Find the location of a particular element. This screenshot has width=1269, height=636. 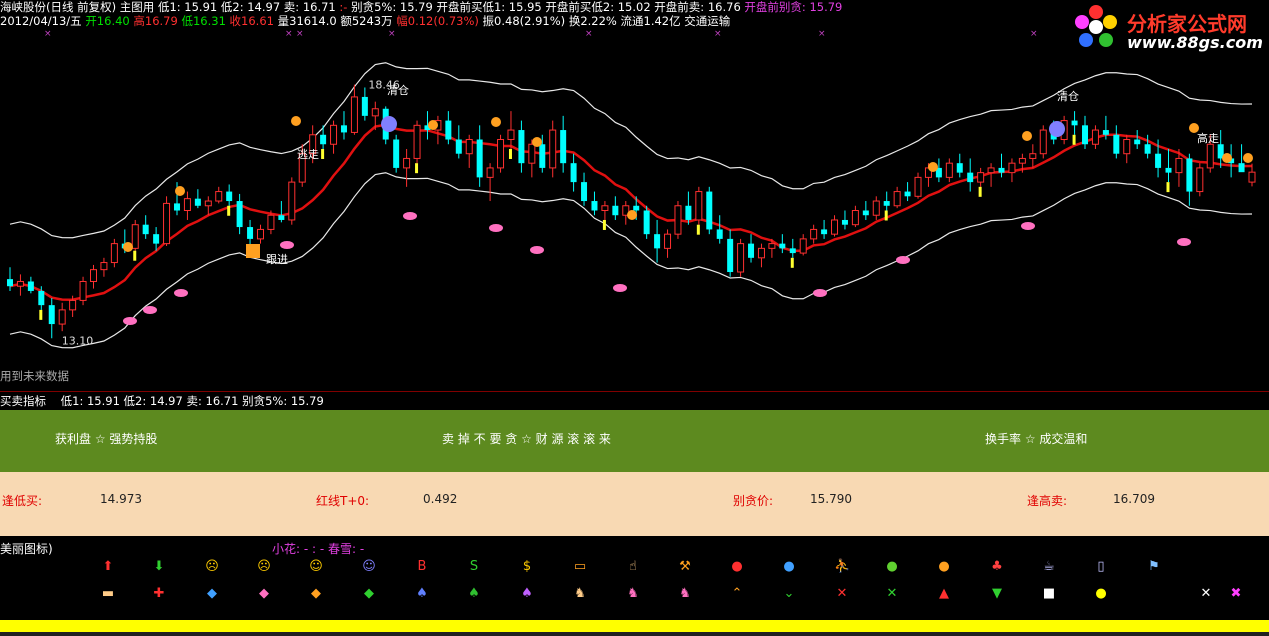

cherries-icon: ♣ is located at coordinates (997, 567).